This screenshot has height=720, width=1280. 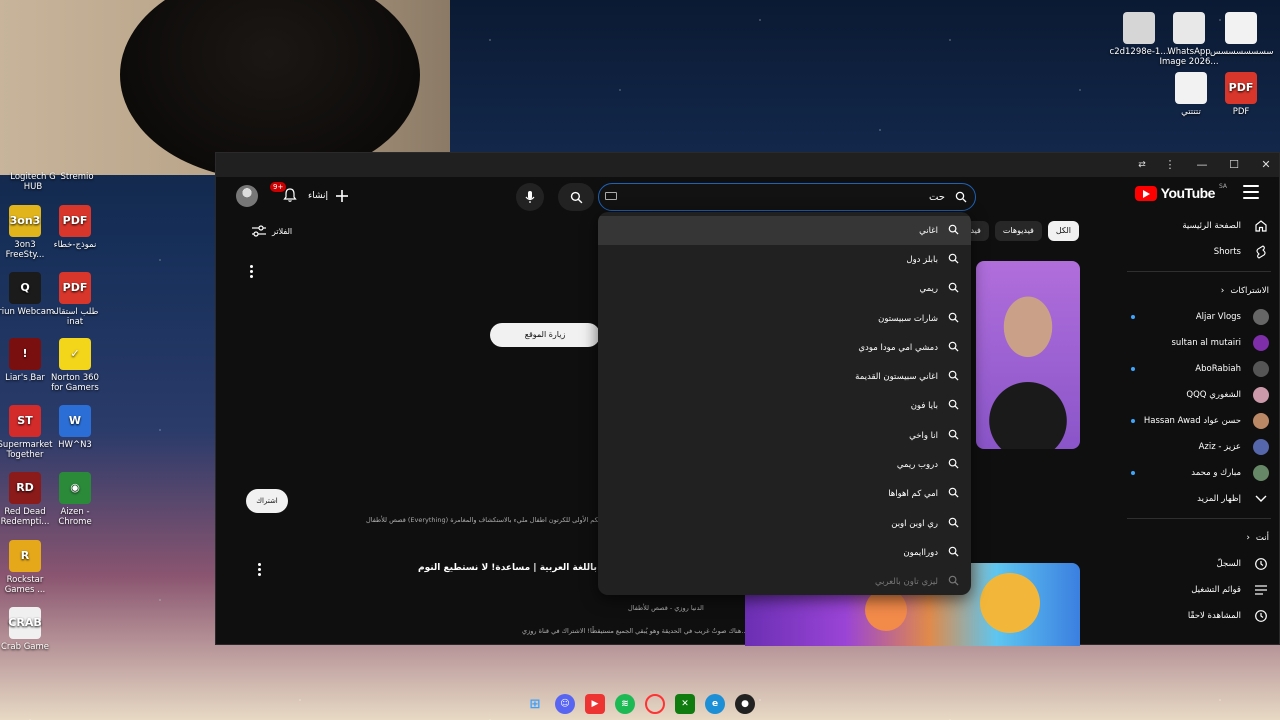 What do you see at coordinates (784, 523) in the screenshot?
I see `search-suggestion: ري اوبن اوبن` at bounding box center [784, 523].